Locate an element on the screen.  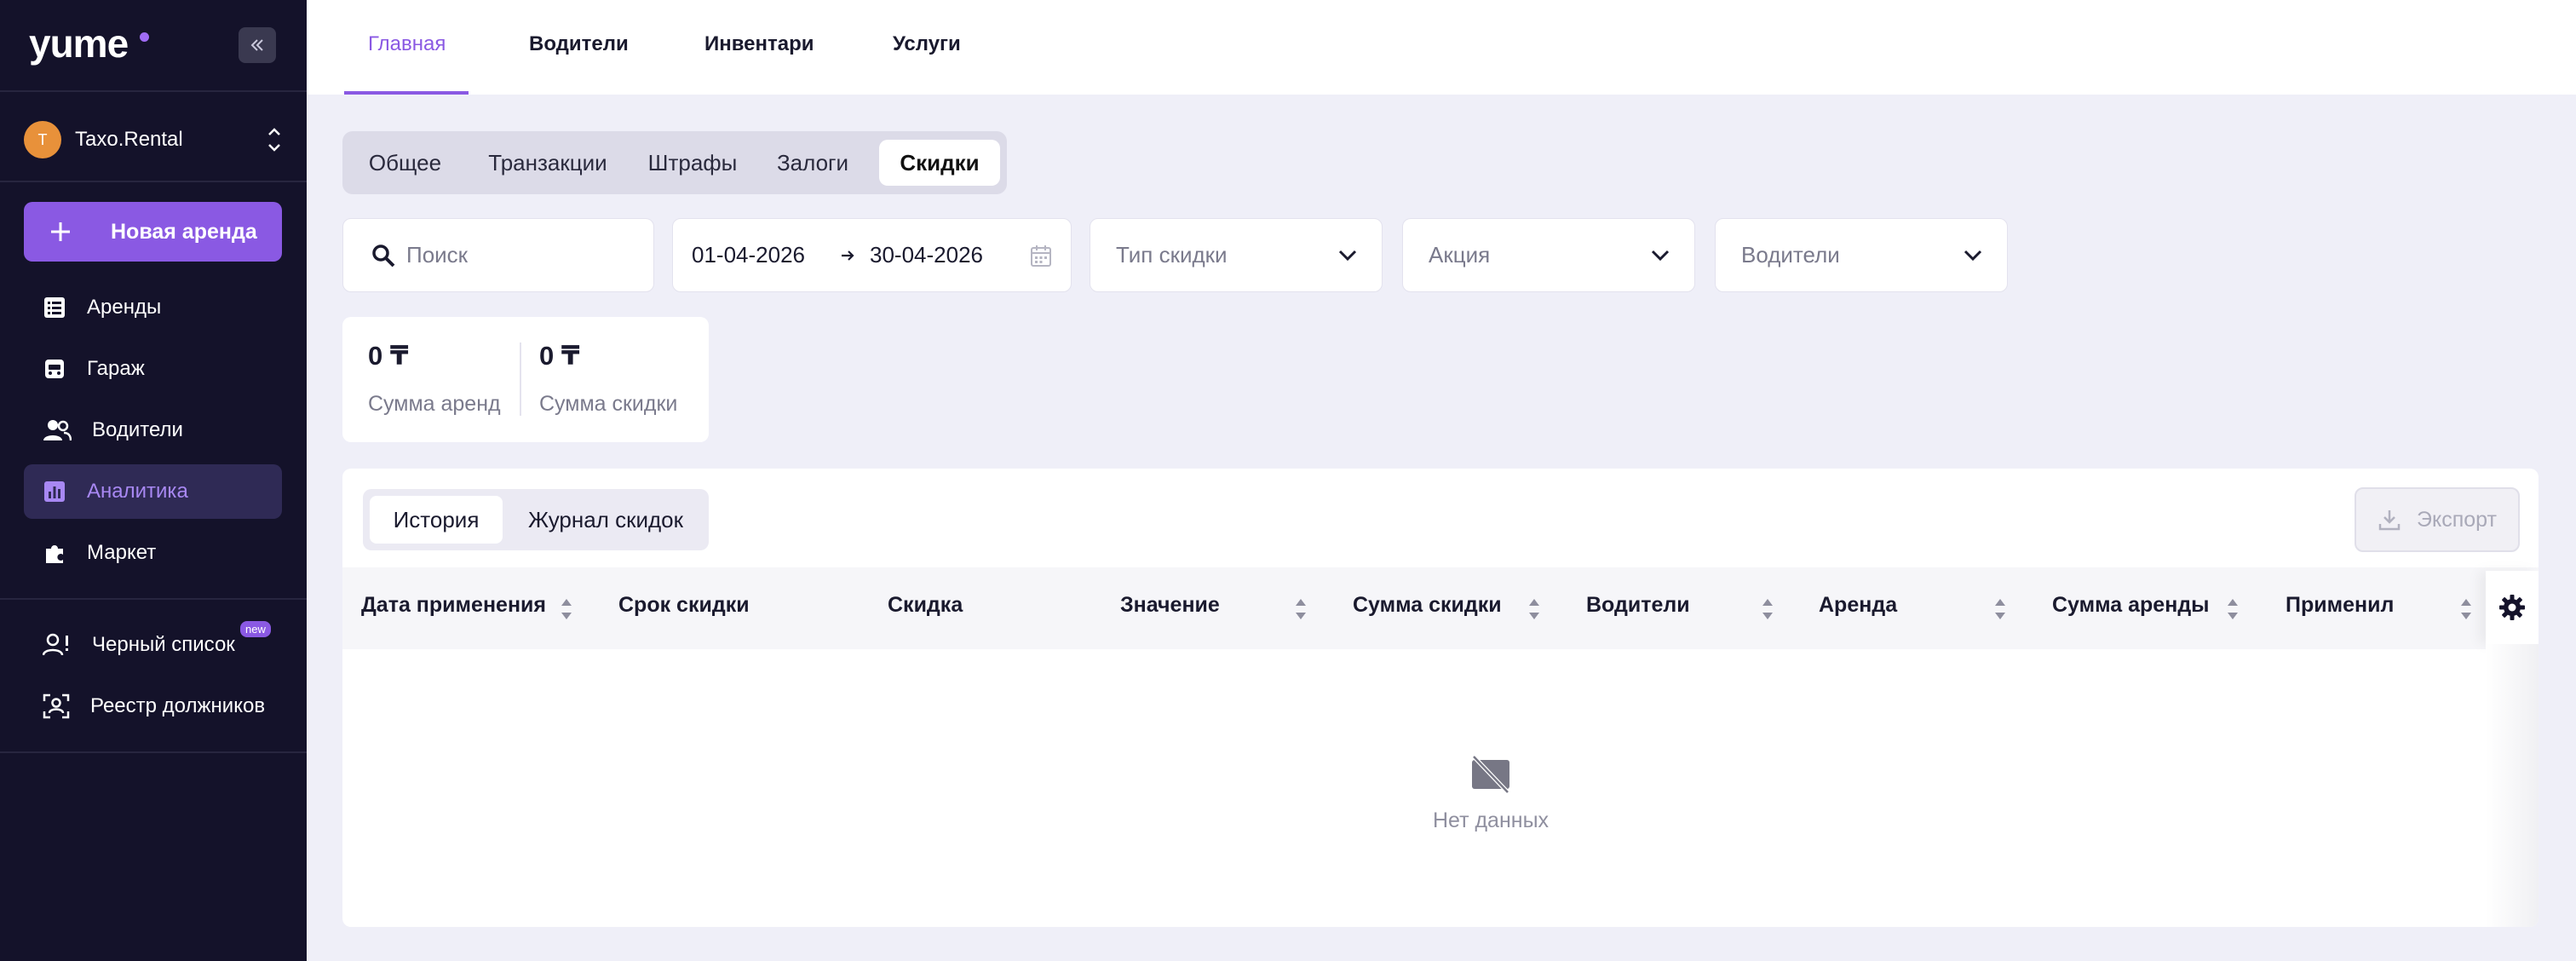
tab-discount-log: Журнал скидок is located at coordinates (605, 520).